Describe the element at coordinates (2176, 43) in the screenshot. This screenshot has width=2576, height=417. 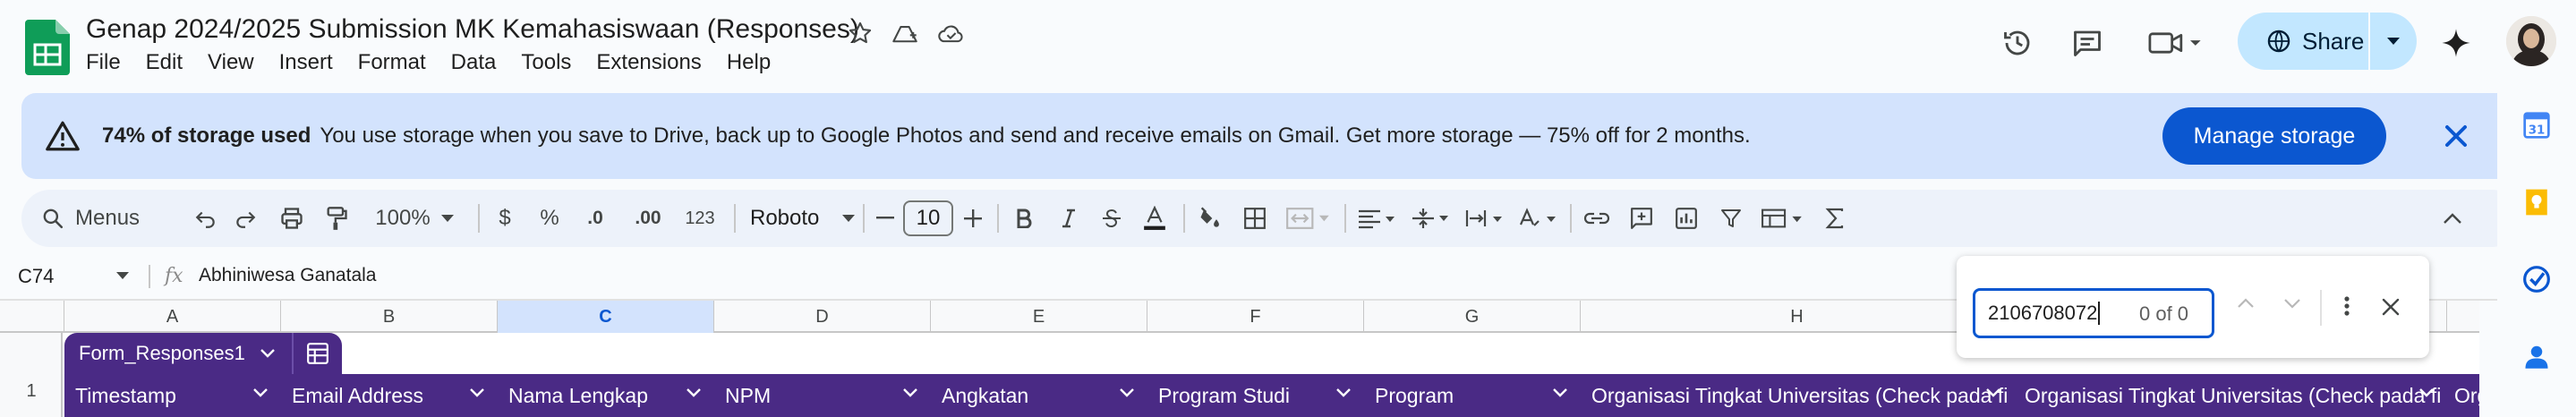
I see `meet-video-icon` at that location.